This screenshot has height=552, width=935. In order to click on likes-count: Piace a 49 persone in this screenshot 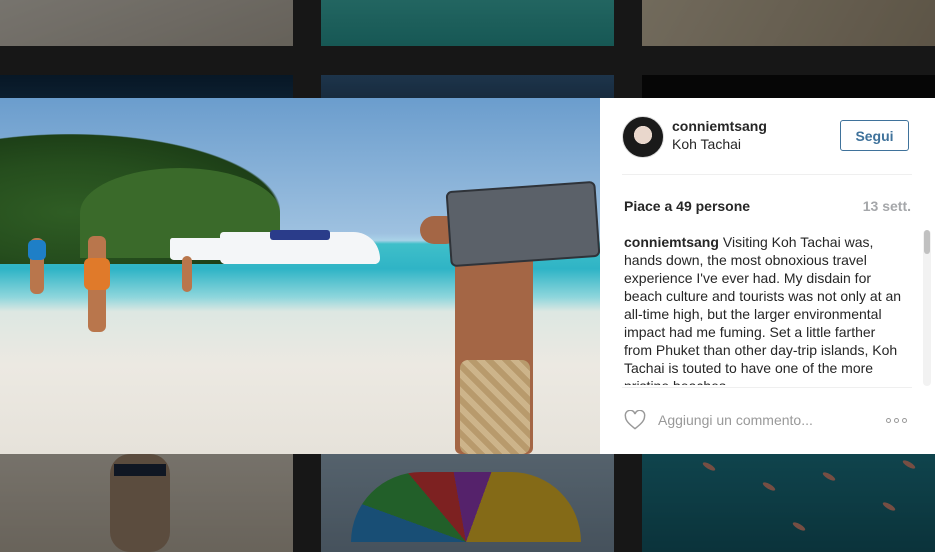, I will do `click(687, 206)`.